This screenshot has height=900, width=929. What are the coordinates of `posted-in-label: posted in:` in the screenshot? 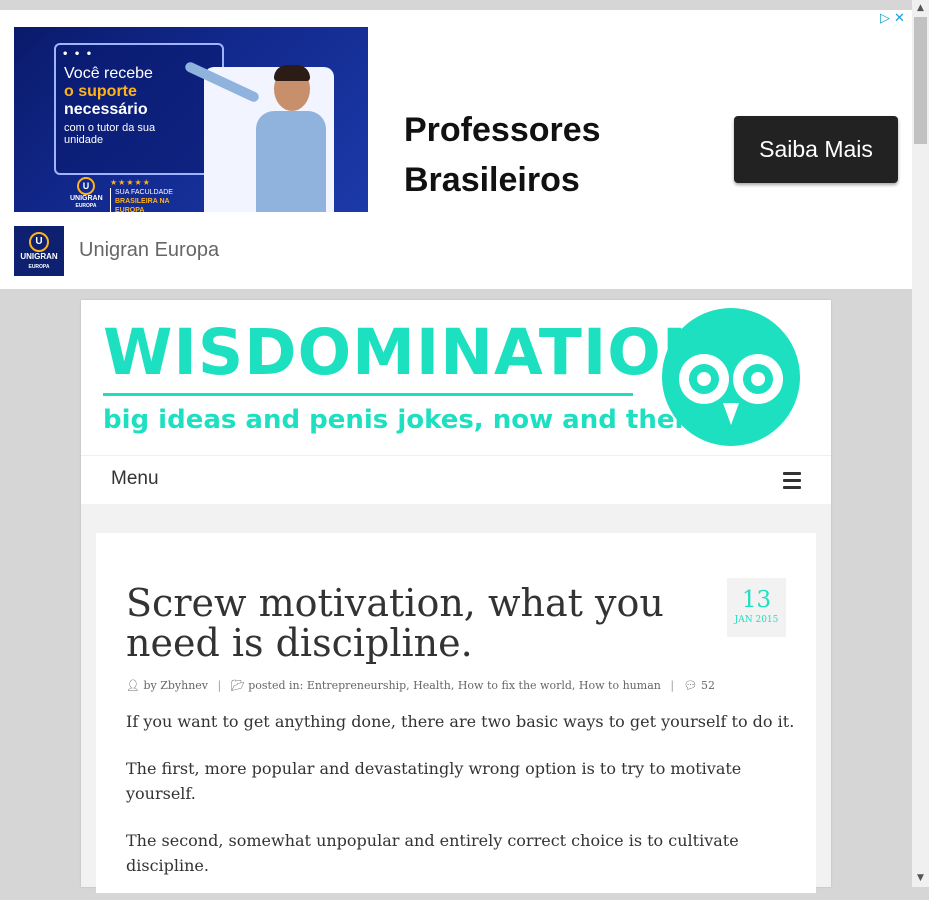 It's located at (276, 685).